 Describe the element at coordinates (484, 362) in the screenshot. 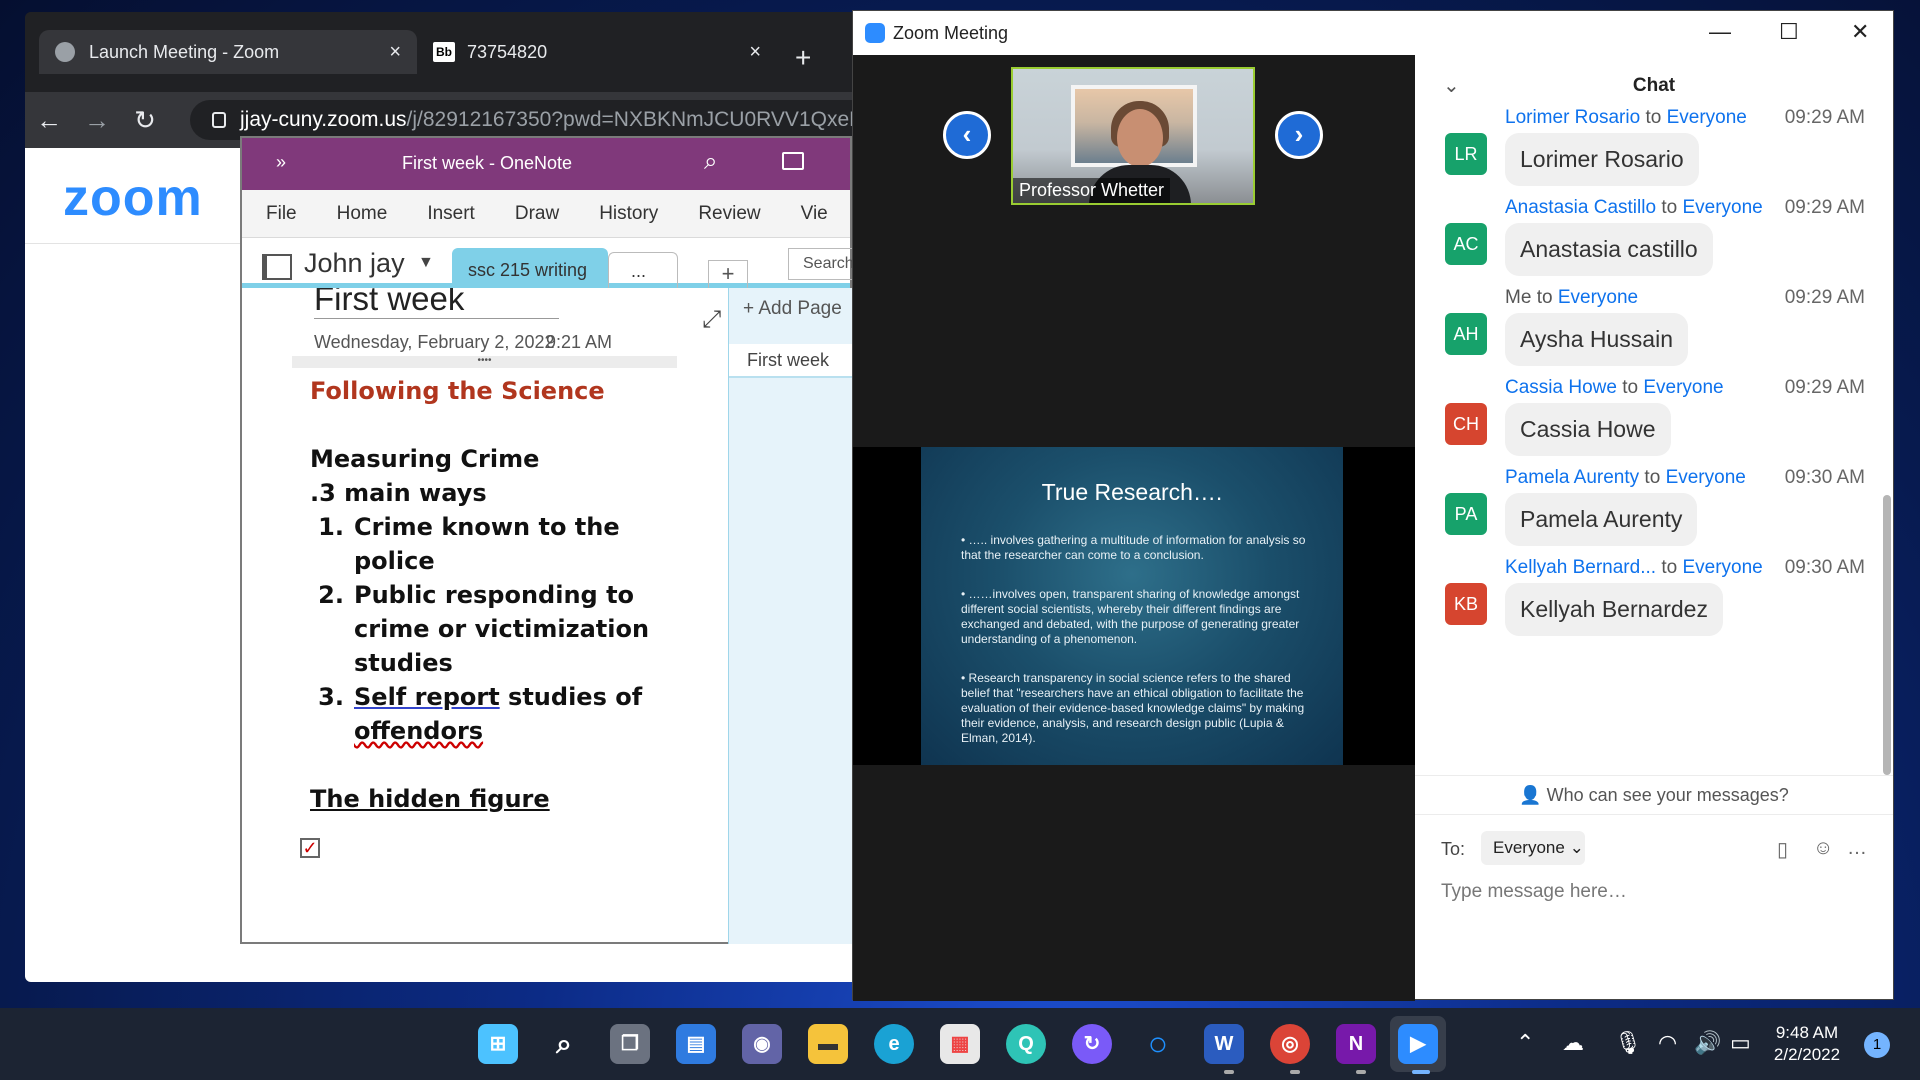

I see `note-container-grip: ••••` at that location.